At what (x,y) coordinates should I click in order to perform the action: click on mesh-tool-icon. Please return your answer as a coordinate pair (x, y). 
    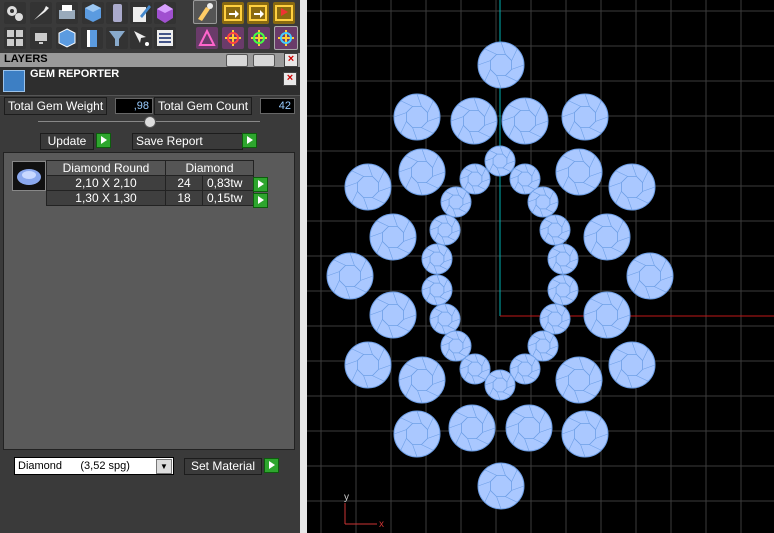
    Looking at the image, I should click on (207, 38).